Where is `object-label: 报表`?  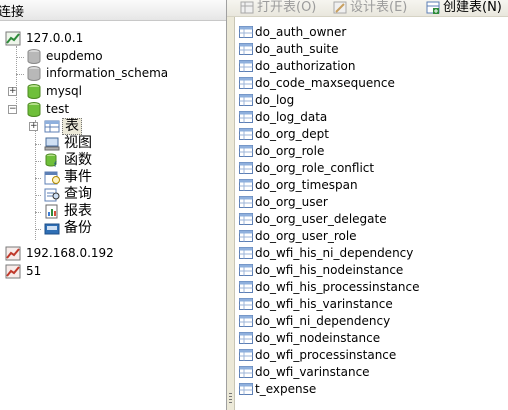 object-label: 报表 is located at coordinates (78, 211).